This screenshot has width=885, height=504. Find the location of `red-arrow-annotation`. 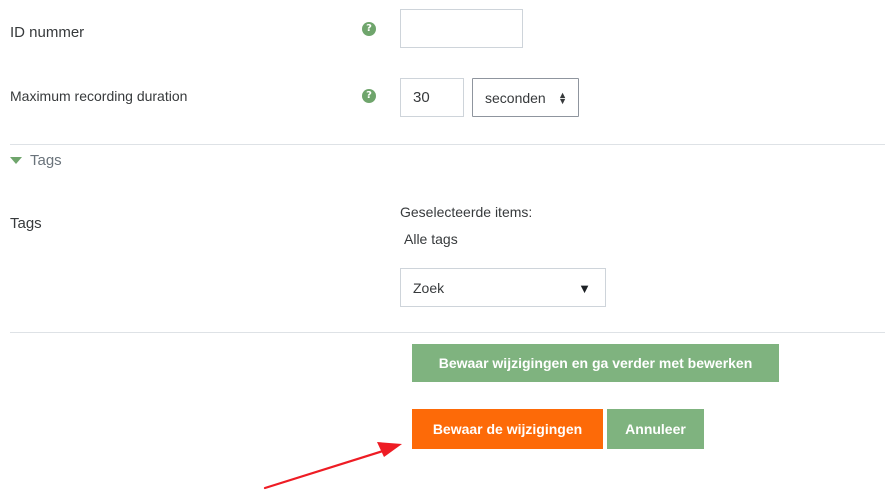

red-arrow-annotation is located at coordinates (332, 466).